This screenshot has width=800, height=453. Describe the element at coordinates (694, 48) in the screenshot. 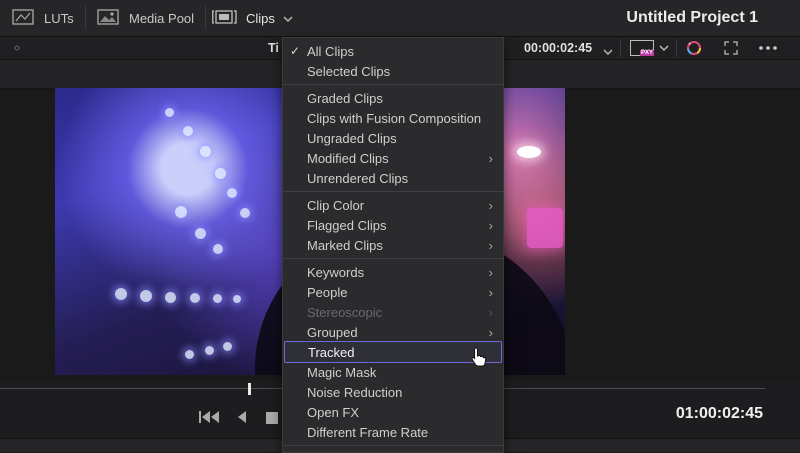

I see `color-wheel-icon` at that location.